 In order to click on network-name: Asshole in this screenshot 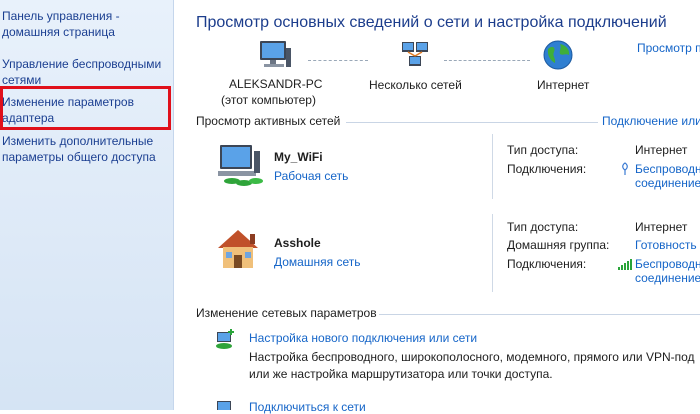, I will do `click(297, 243)`.